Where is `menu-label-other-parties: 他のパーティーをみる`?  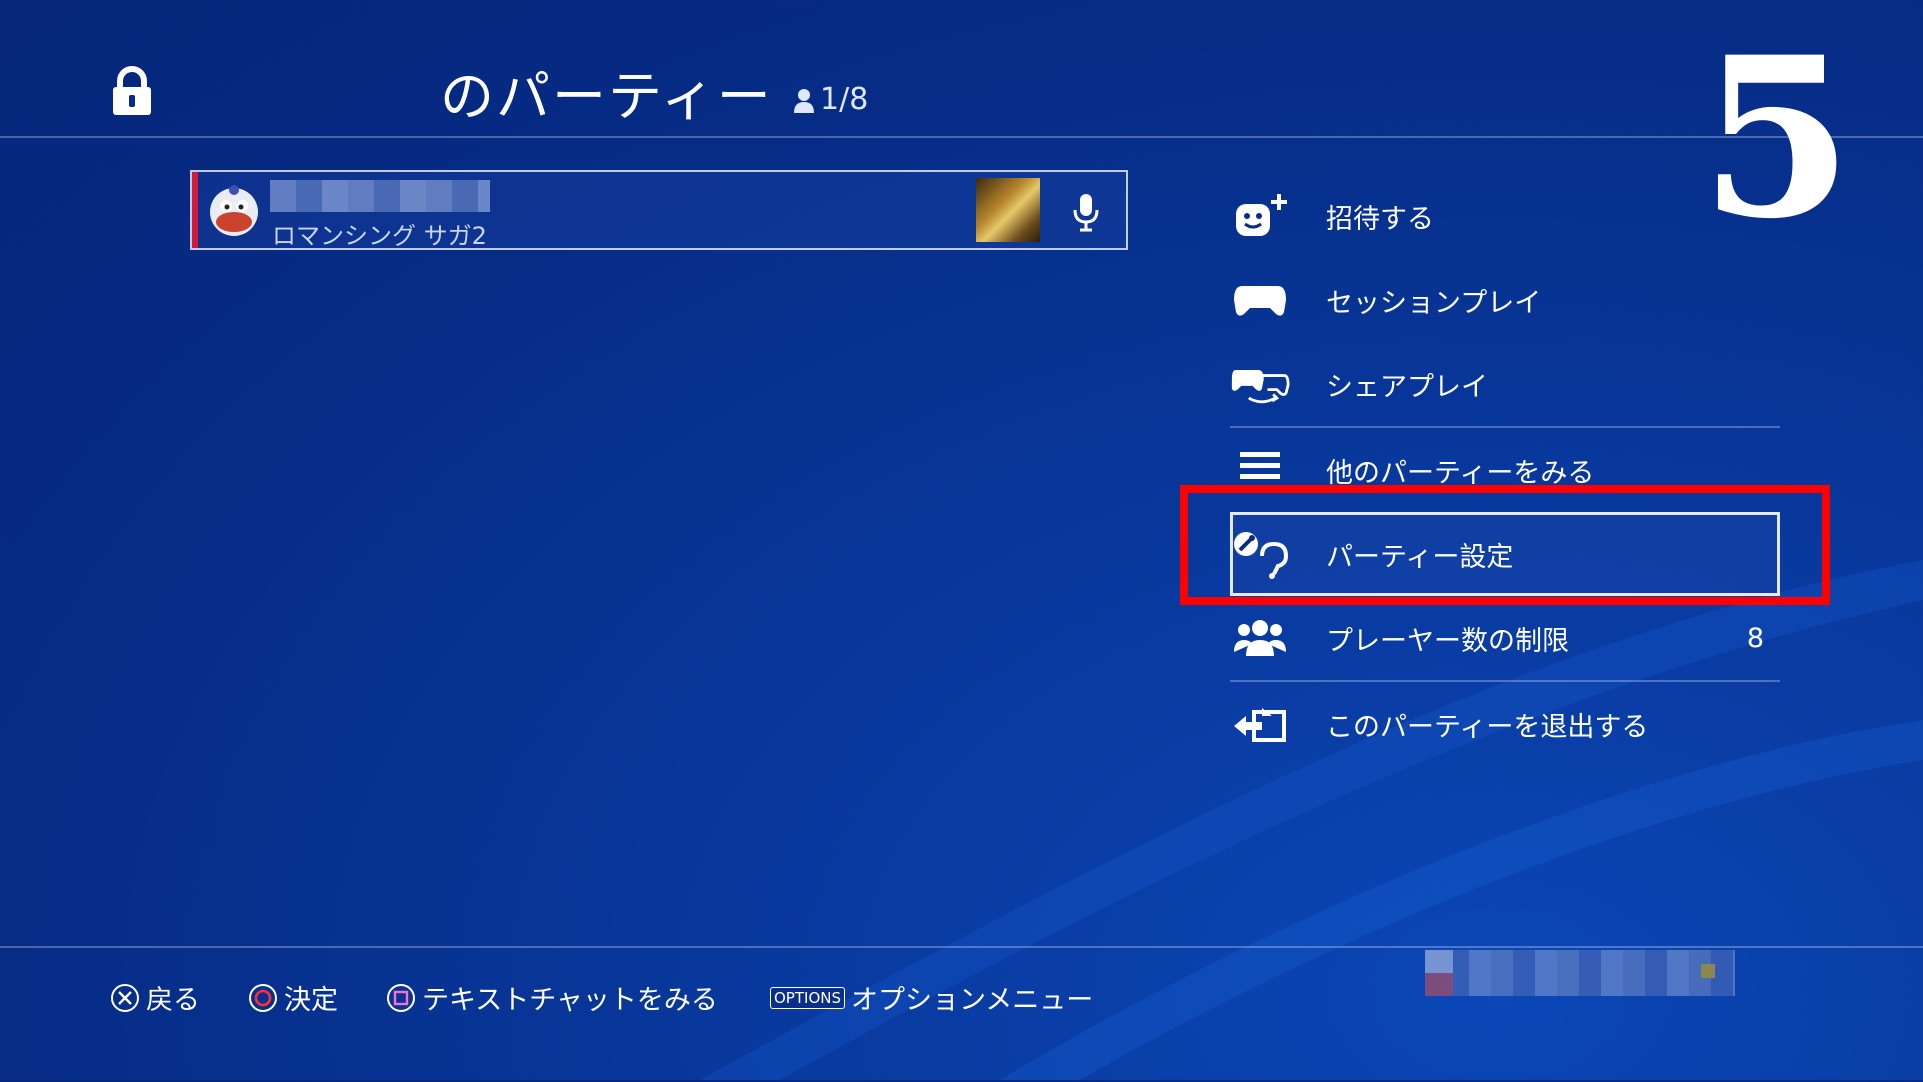
menu-label-other-parties: 他のパーティーをみる is located at coordinates (1460, 473).